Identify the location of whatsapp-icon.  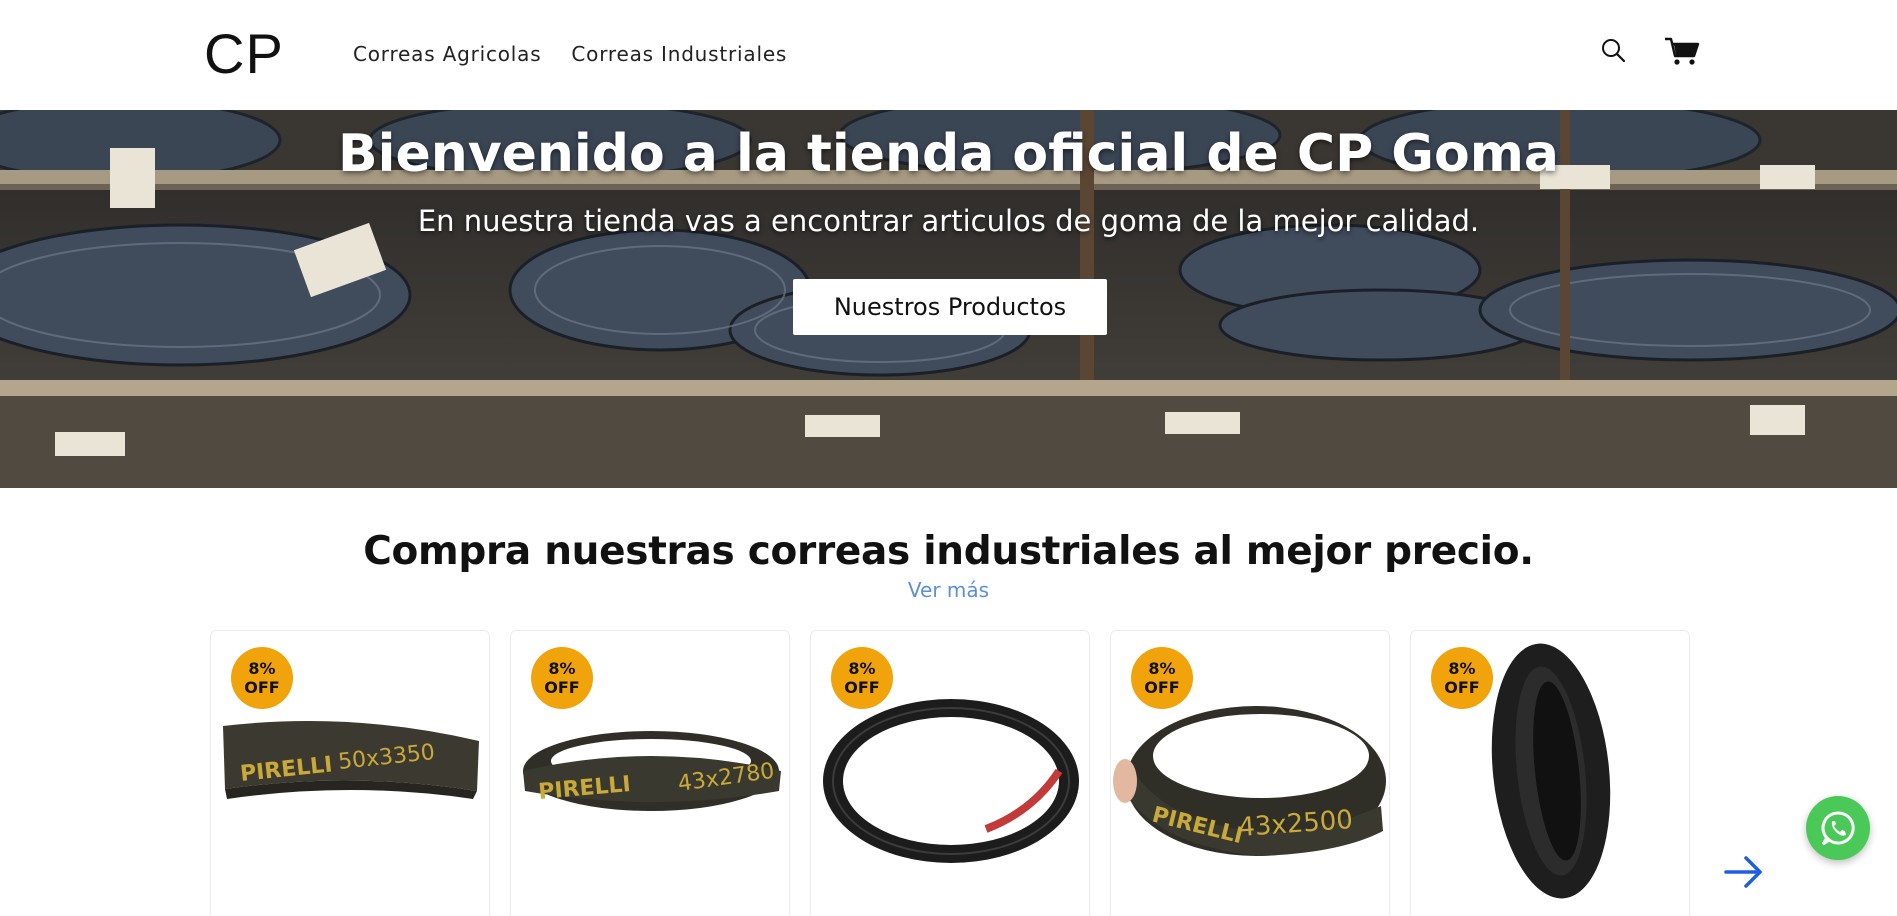
(1838, 828).